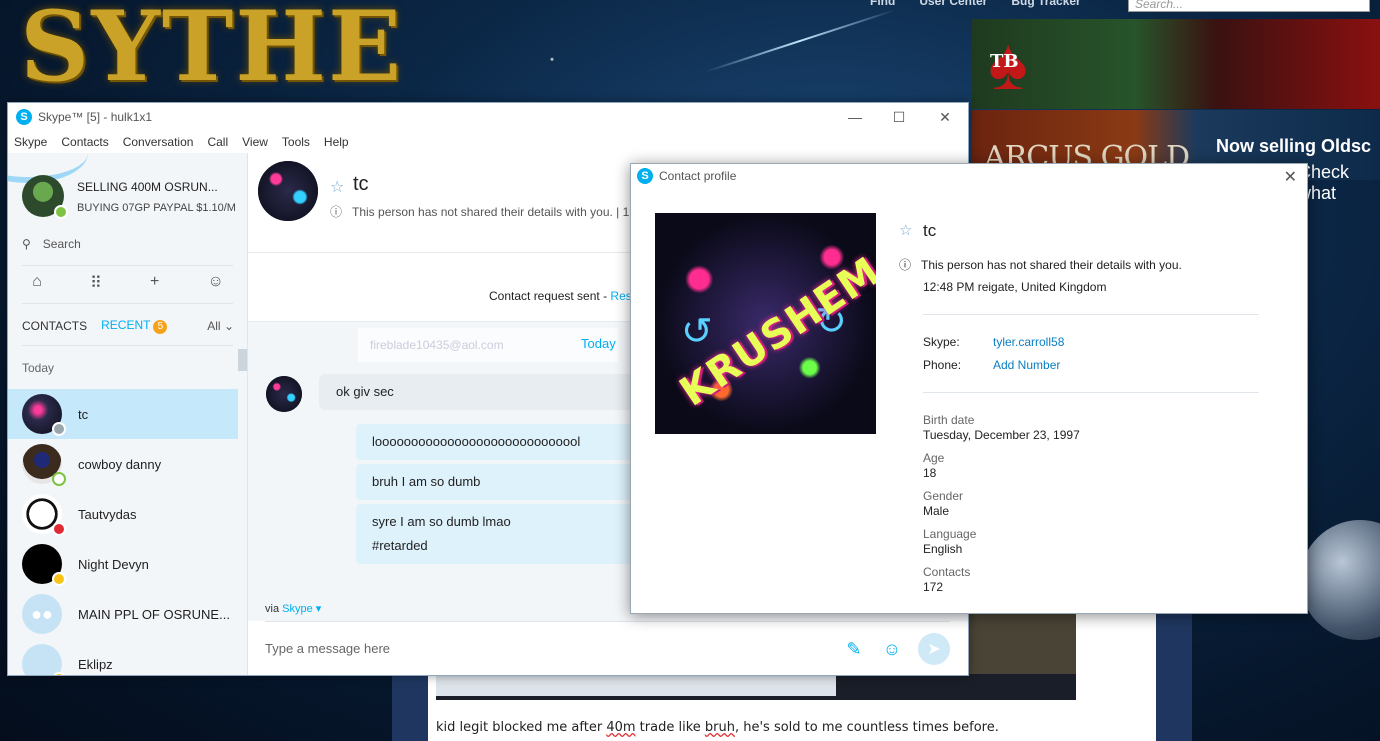 The width and height of the screenshot is (1380, 741). Describe the element at coordinates (220, 326) in the screenshot. I see `filter-all-dropdown: All ⌄` at that location.